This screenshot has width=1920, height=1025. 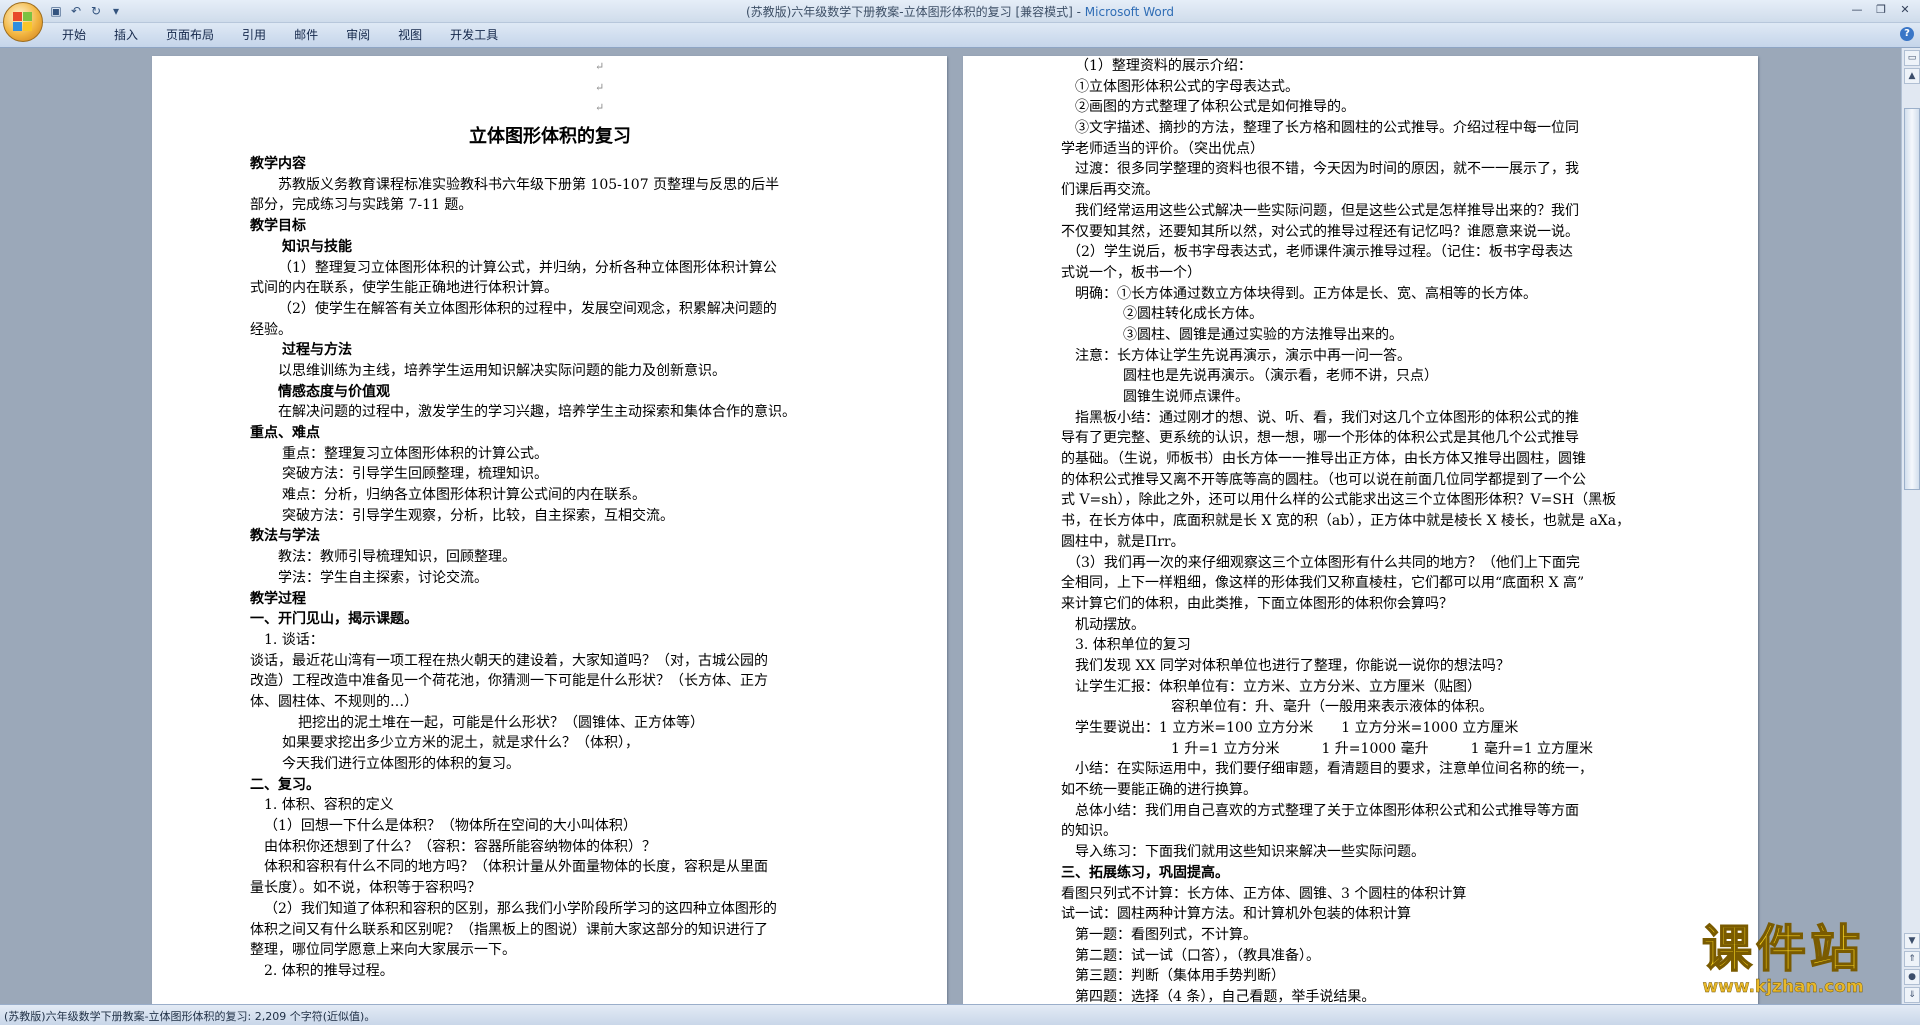 I want to click on text-line: 体积之间又有什么联系和区别呢？（指黑板上的图说）课前大家这部分的知识进行了, so click(x=509, y=929).